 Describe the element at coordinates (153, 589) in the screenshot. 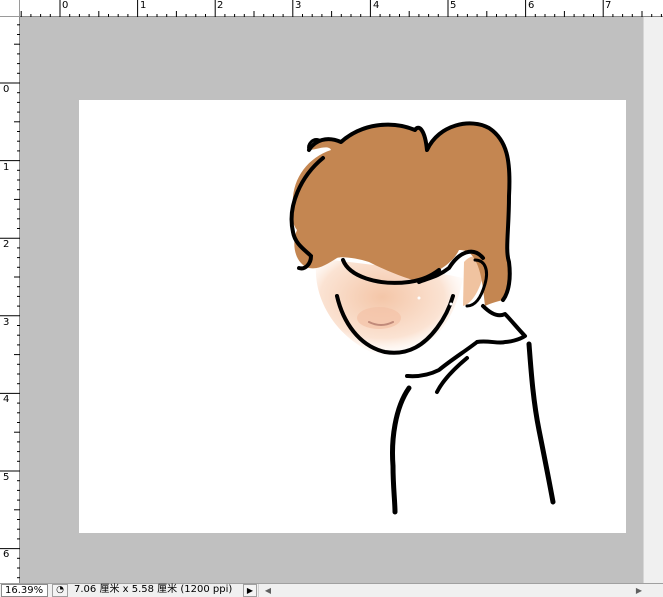

I see `document-size-info: 7.06 厘米 x 5.58 厘米 (1200 ppi)` at that location.